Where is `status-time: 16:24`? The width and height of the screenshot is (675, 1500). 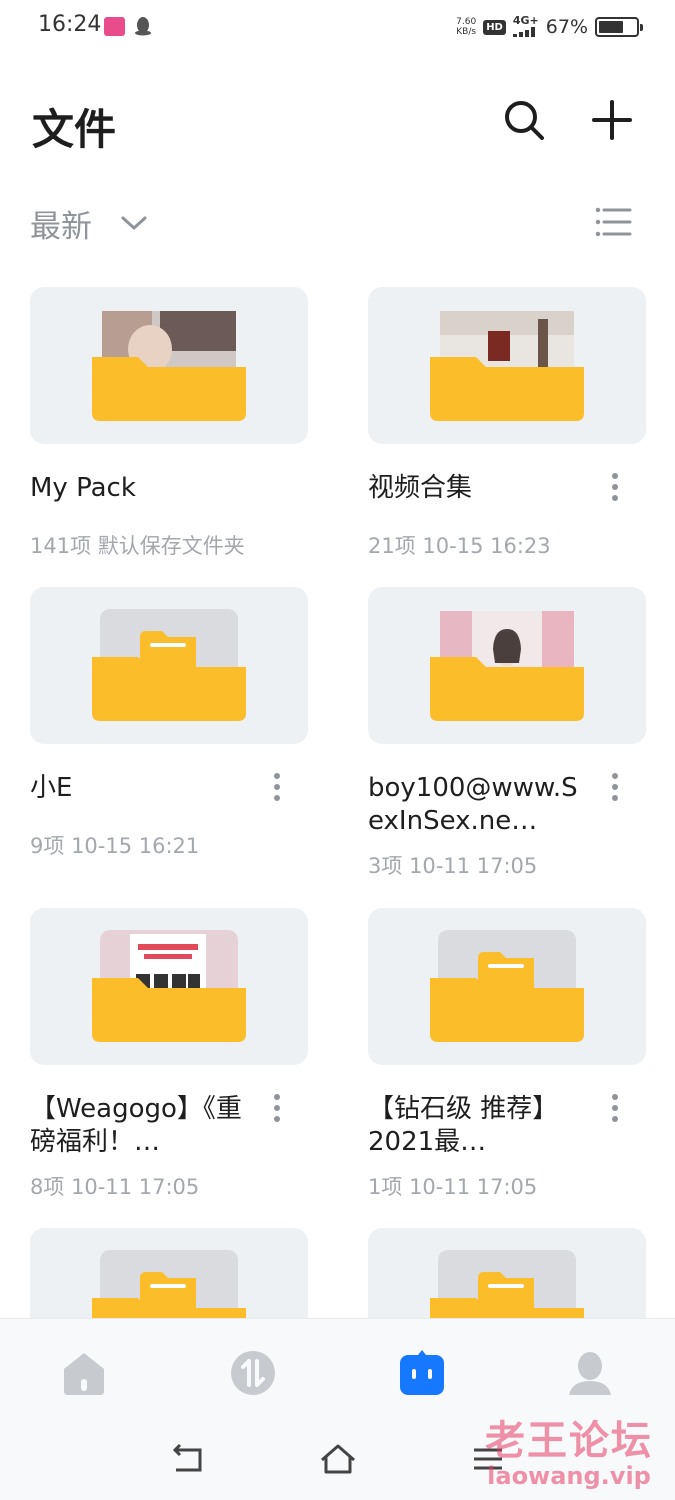
status-time: 16:24 is located at coordinates (70, 24).